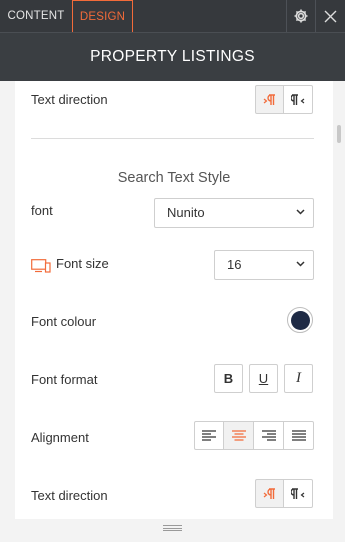 The image size is (345, 542). I want to click on font-size-select: 16, so click(264, 265).